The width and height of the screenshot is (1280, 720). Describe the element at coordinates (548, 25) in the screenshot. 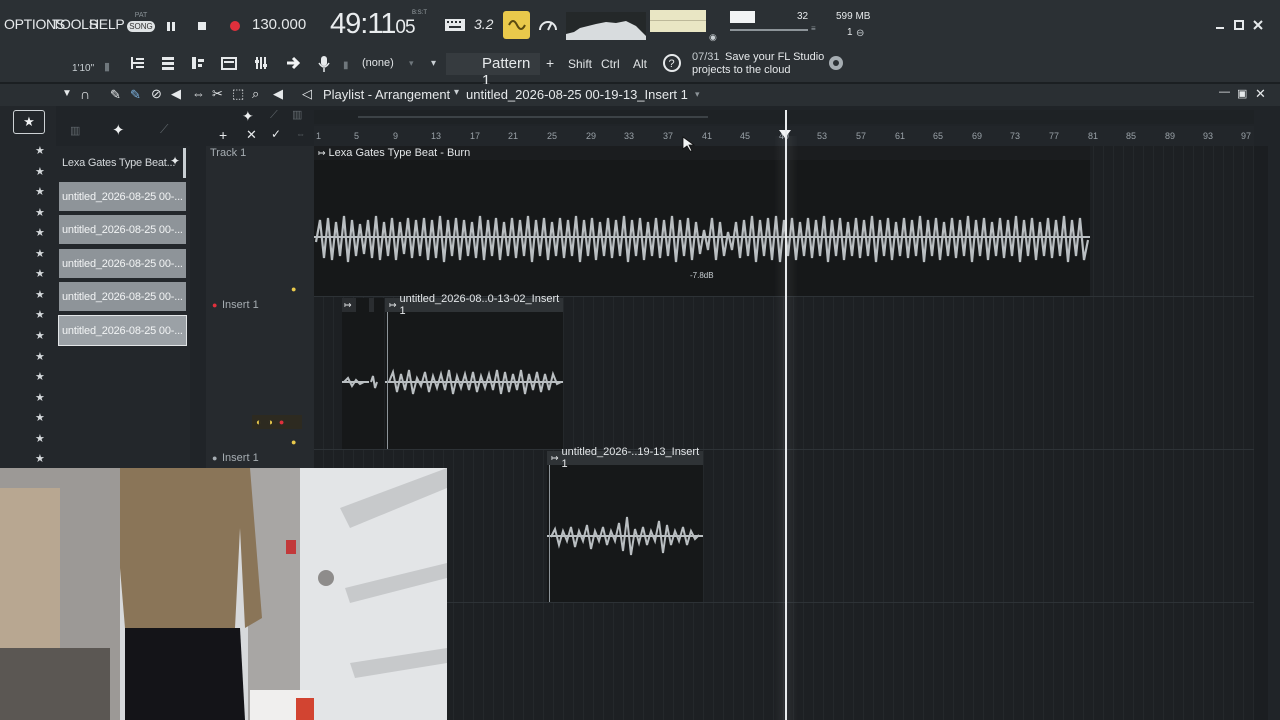

I see `countdown-button` at that location.